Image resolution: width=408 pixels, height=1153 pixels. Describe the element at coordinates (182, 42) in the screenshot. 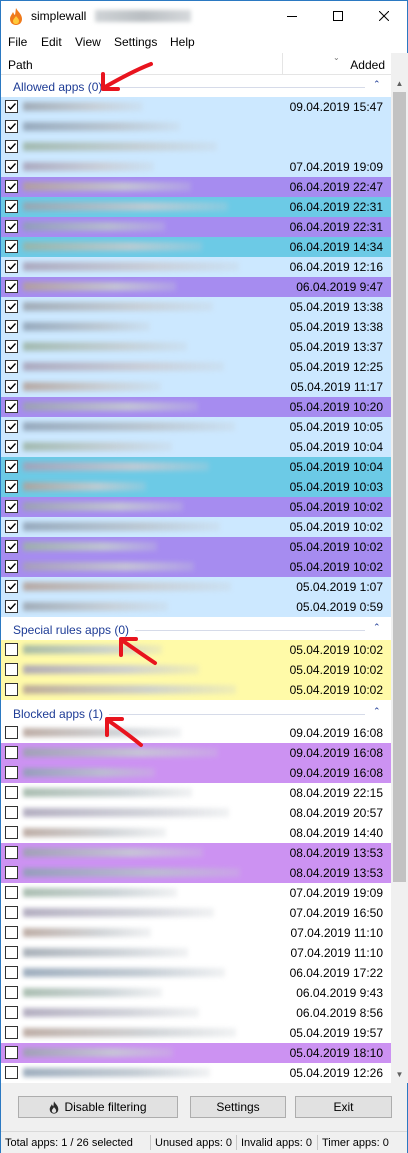

I see `menu-help: Help` at that location.